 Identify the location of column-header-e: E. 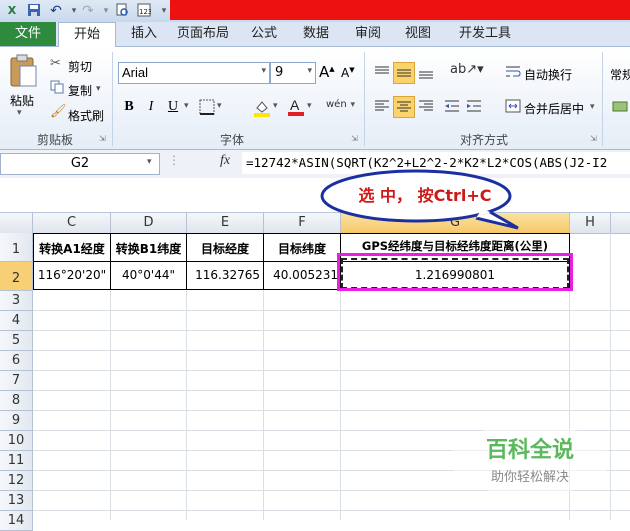
(225, 223).